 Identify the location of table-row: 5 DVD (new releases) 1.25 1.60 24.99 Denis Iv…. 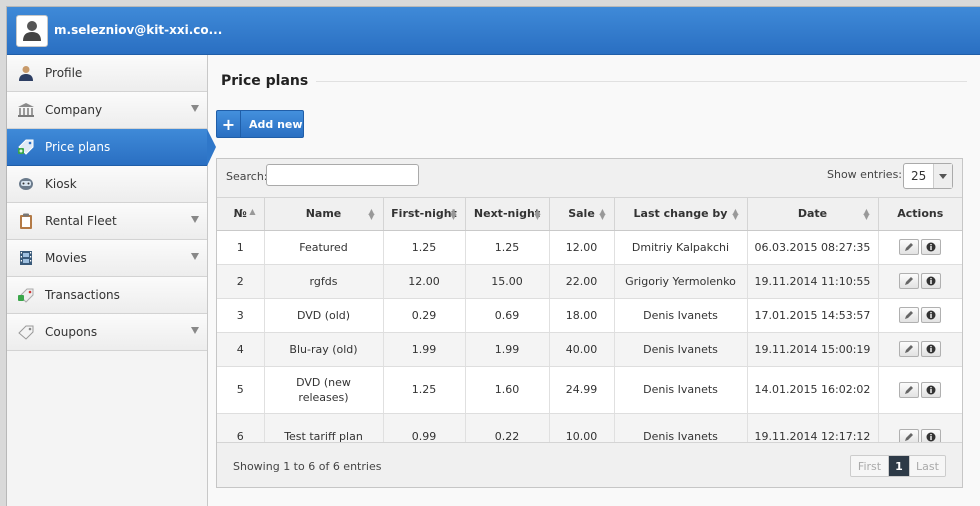
(589, 390).